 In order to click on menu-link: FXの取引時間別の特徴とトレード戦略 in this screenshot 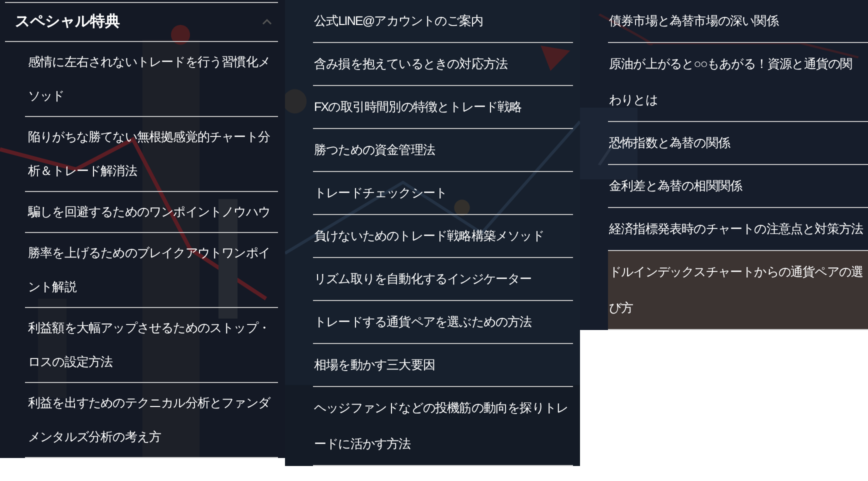, I will do `click(443, 107)`.